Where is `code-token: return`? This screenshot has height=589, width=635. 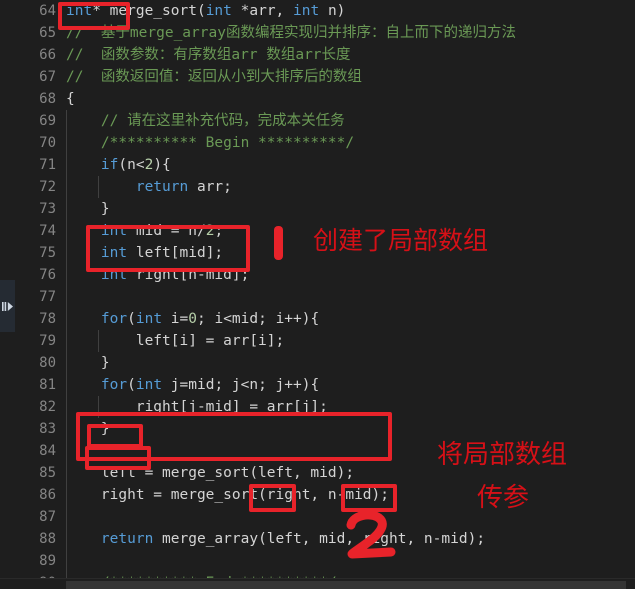
code-token: return is located at coordinates (162, 187).